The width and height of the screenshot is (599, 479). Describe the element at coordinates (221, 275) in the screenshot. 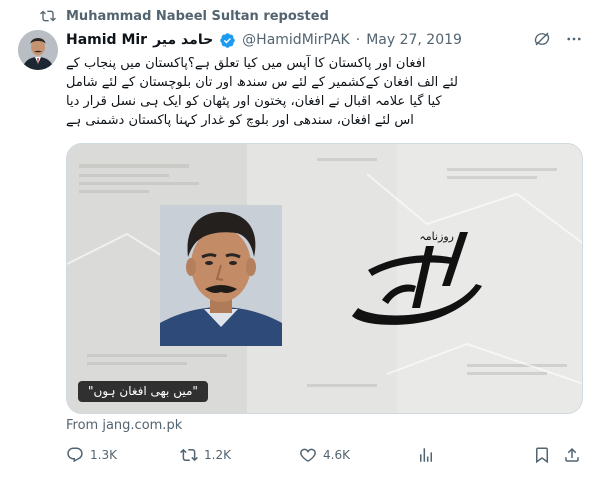

I see `portrait-photo` at that location.